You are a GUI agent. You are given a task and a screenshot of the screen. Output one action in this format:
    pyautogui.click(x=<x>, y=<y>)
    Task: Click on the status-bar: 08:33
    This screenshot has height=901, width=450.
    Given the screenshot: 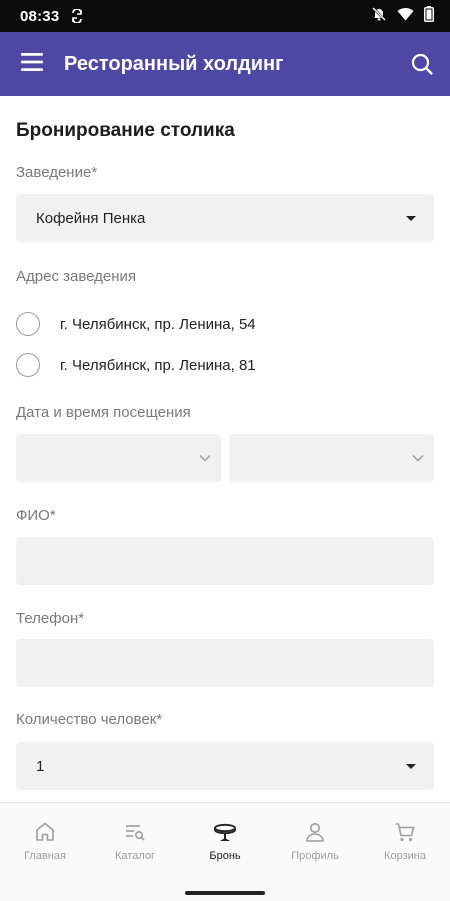 What is the action you would take?
    pyautogui.click(x=225, y=16)
    